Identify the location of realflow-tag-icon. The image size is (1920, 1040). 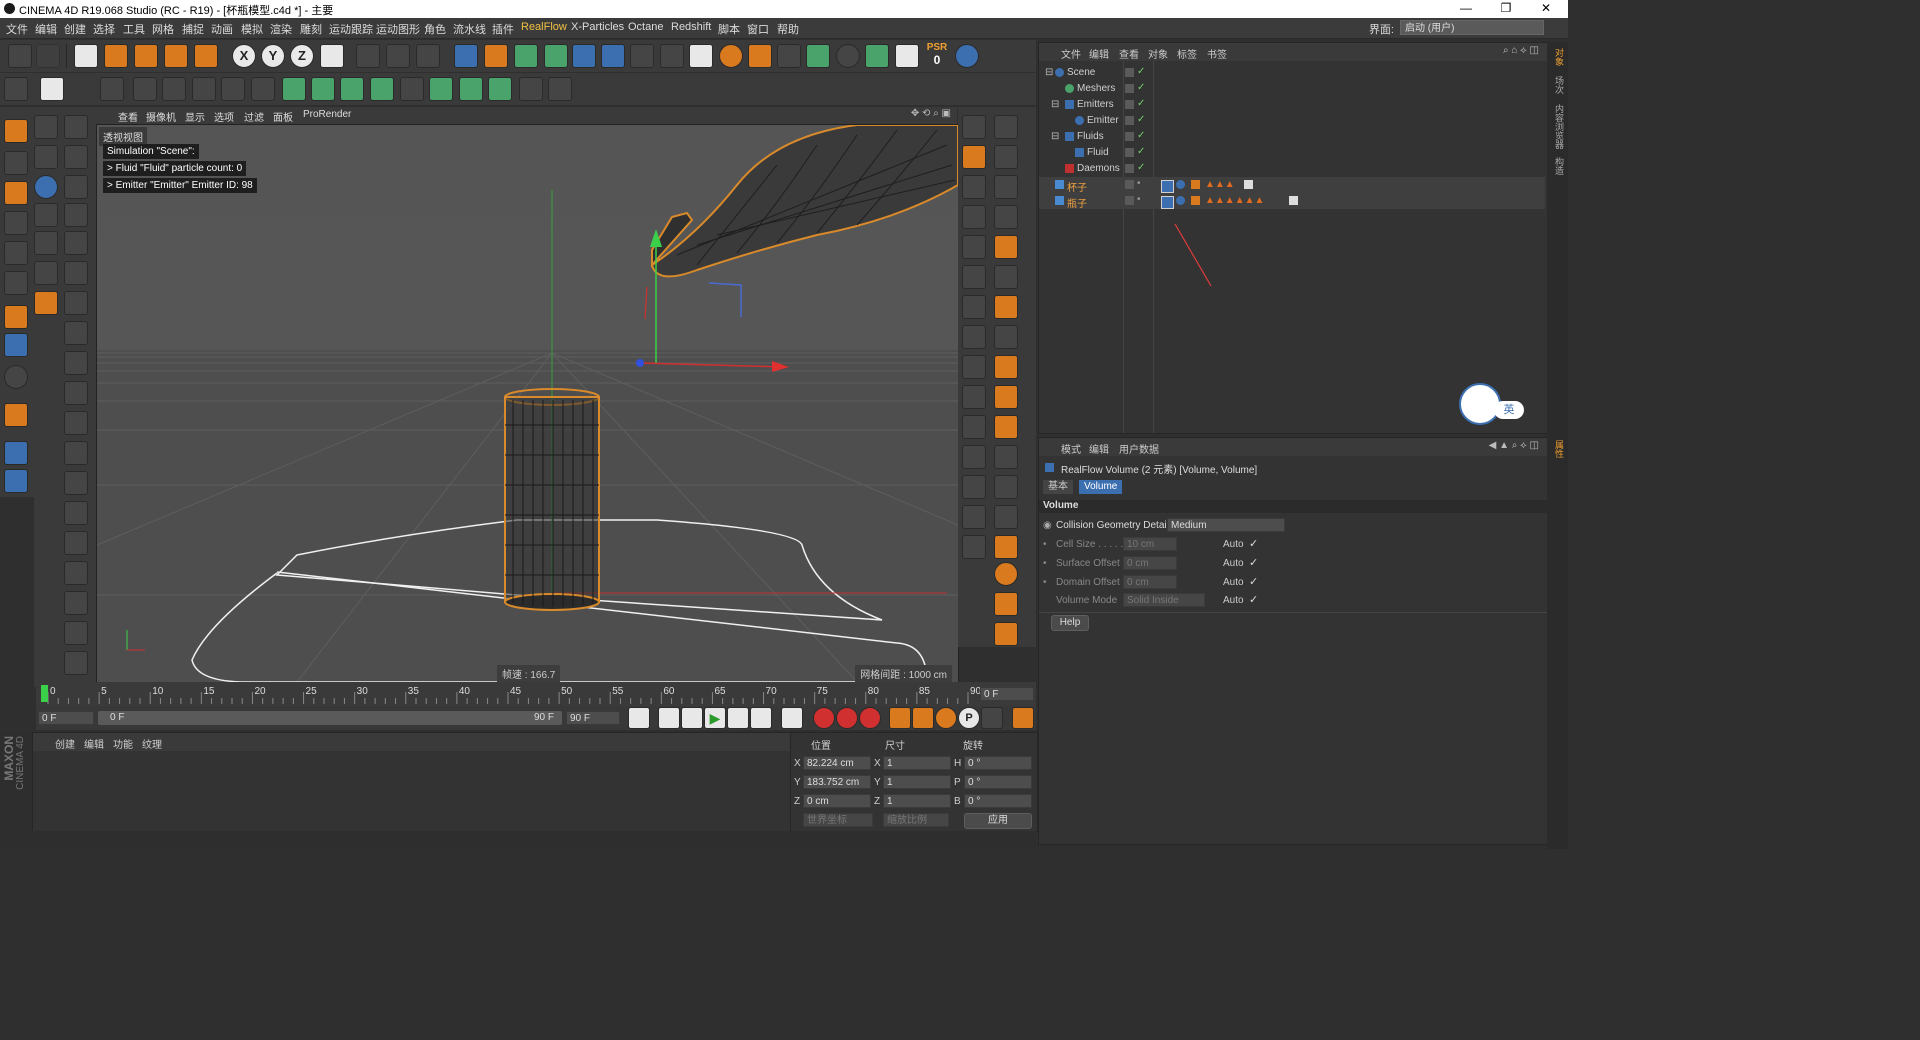
(1167, 186).